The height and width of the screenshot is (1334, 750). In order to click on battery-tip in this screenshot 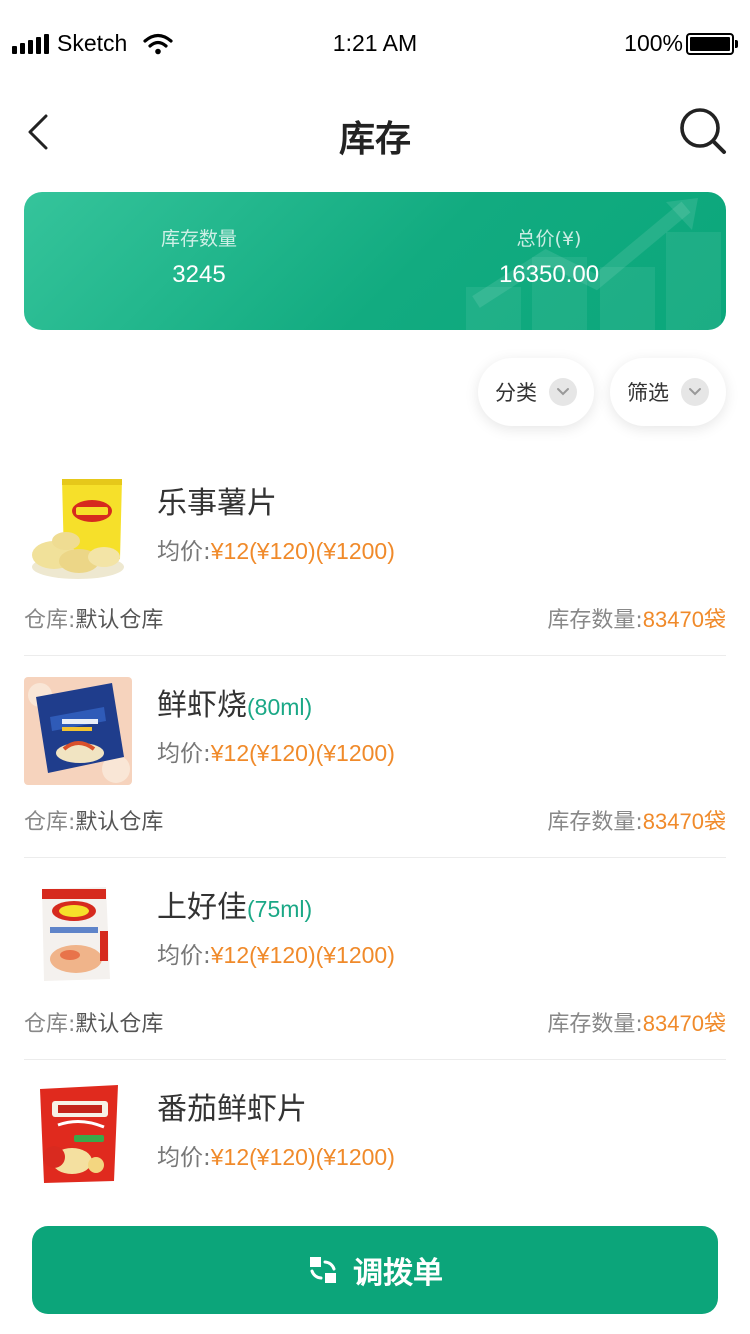, I will do `click(736, 43)`.